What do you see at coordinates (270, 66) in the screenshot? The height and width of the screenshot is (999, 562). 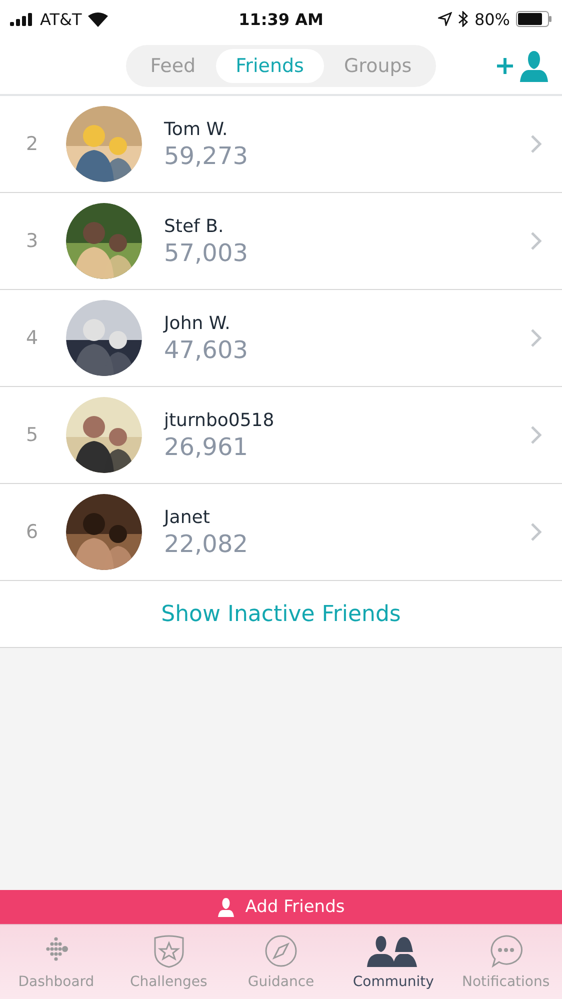 I see `tab: Friends` at bounding box center [270, 66].